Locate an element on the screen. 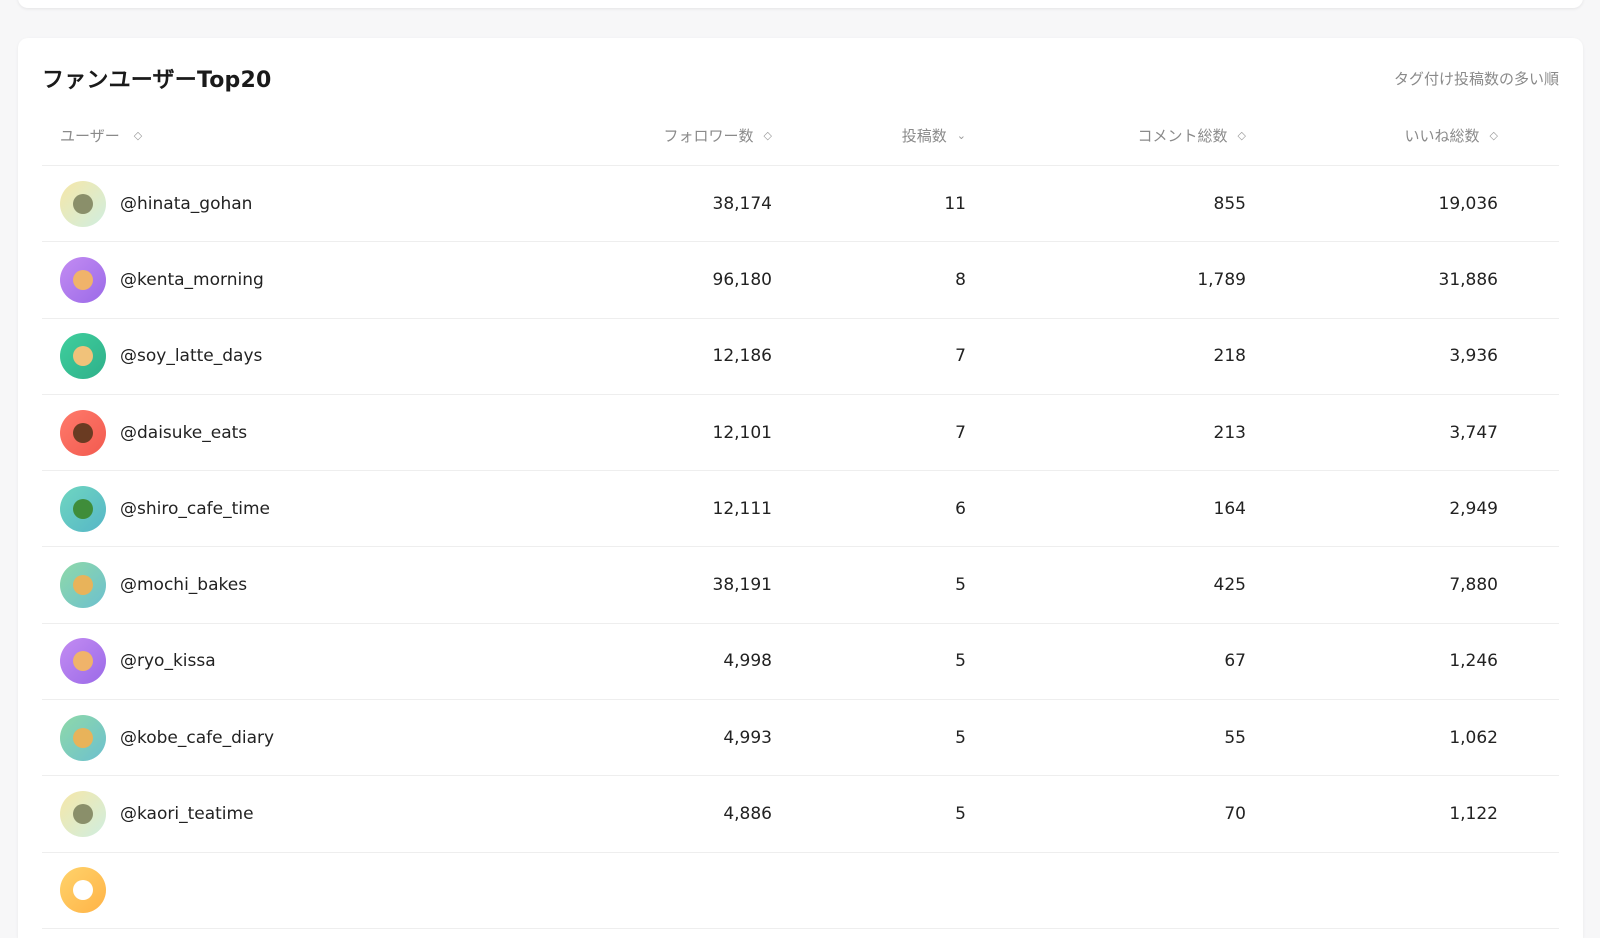  user-handle: @soy_latte_days is located at coordinates (191, 356).